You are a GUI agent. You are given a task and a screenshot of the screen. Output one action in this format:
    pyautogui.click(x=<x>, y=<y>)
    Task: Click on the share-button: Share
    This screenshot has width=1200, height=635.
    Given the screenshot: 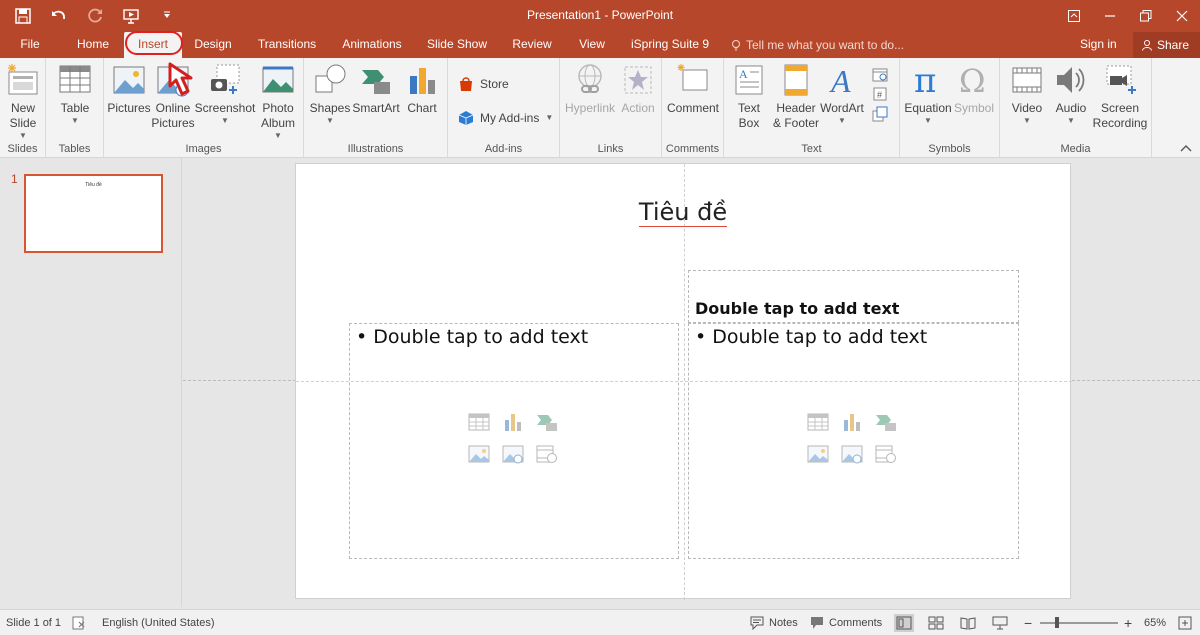 What is the action you would take?
    pyautogui.click(x=1166, y=45)
    